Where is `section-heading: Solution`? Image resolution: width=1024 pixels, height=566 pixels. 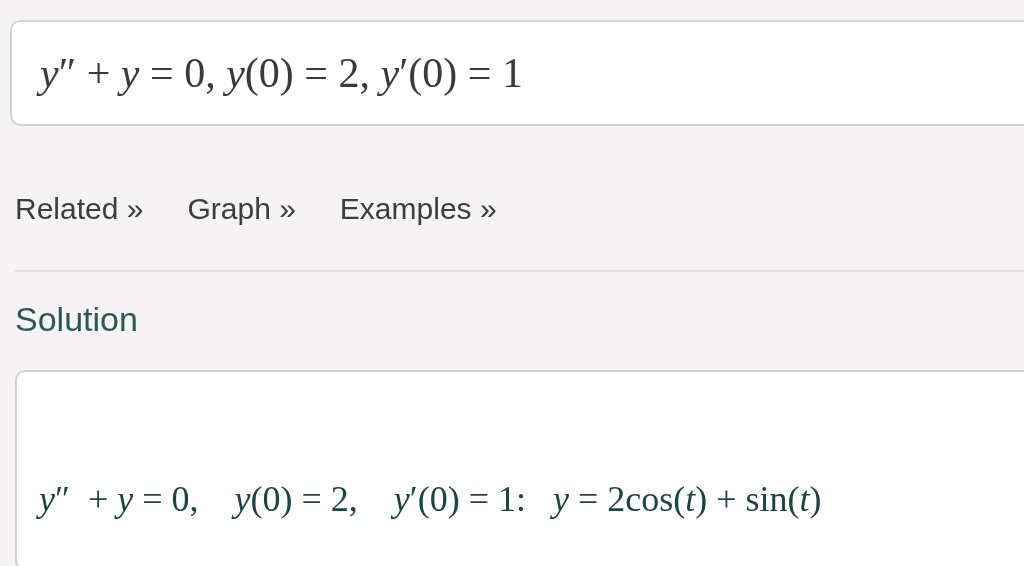
section-heading: Solution is located at coordinates (77, 319).